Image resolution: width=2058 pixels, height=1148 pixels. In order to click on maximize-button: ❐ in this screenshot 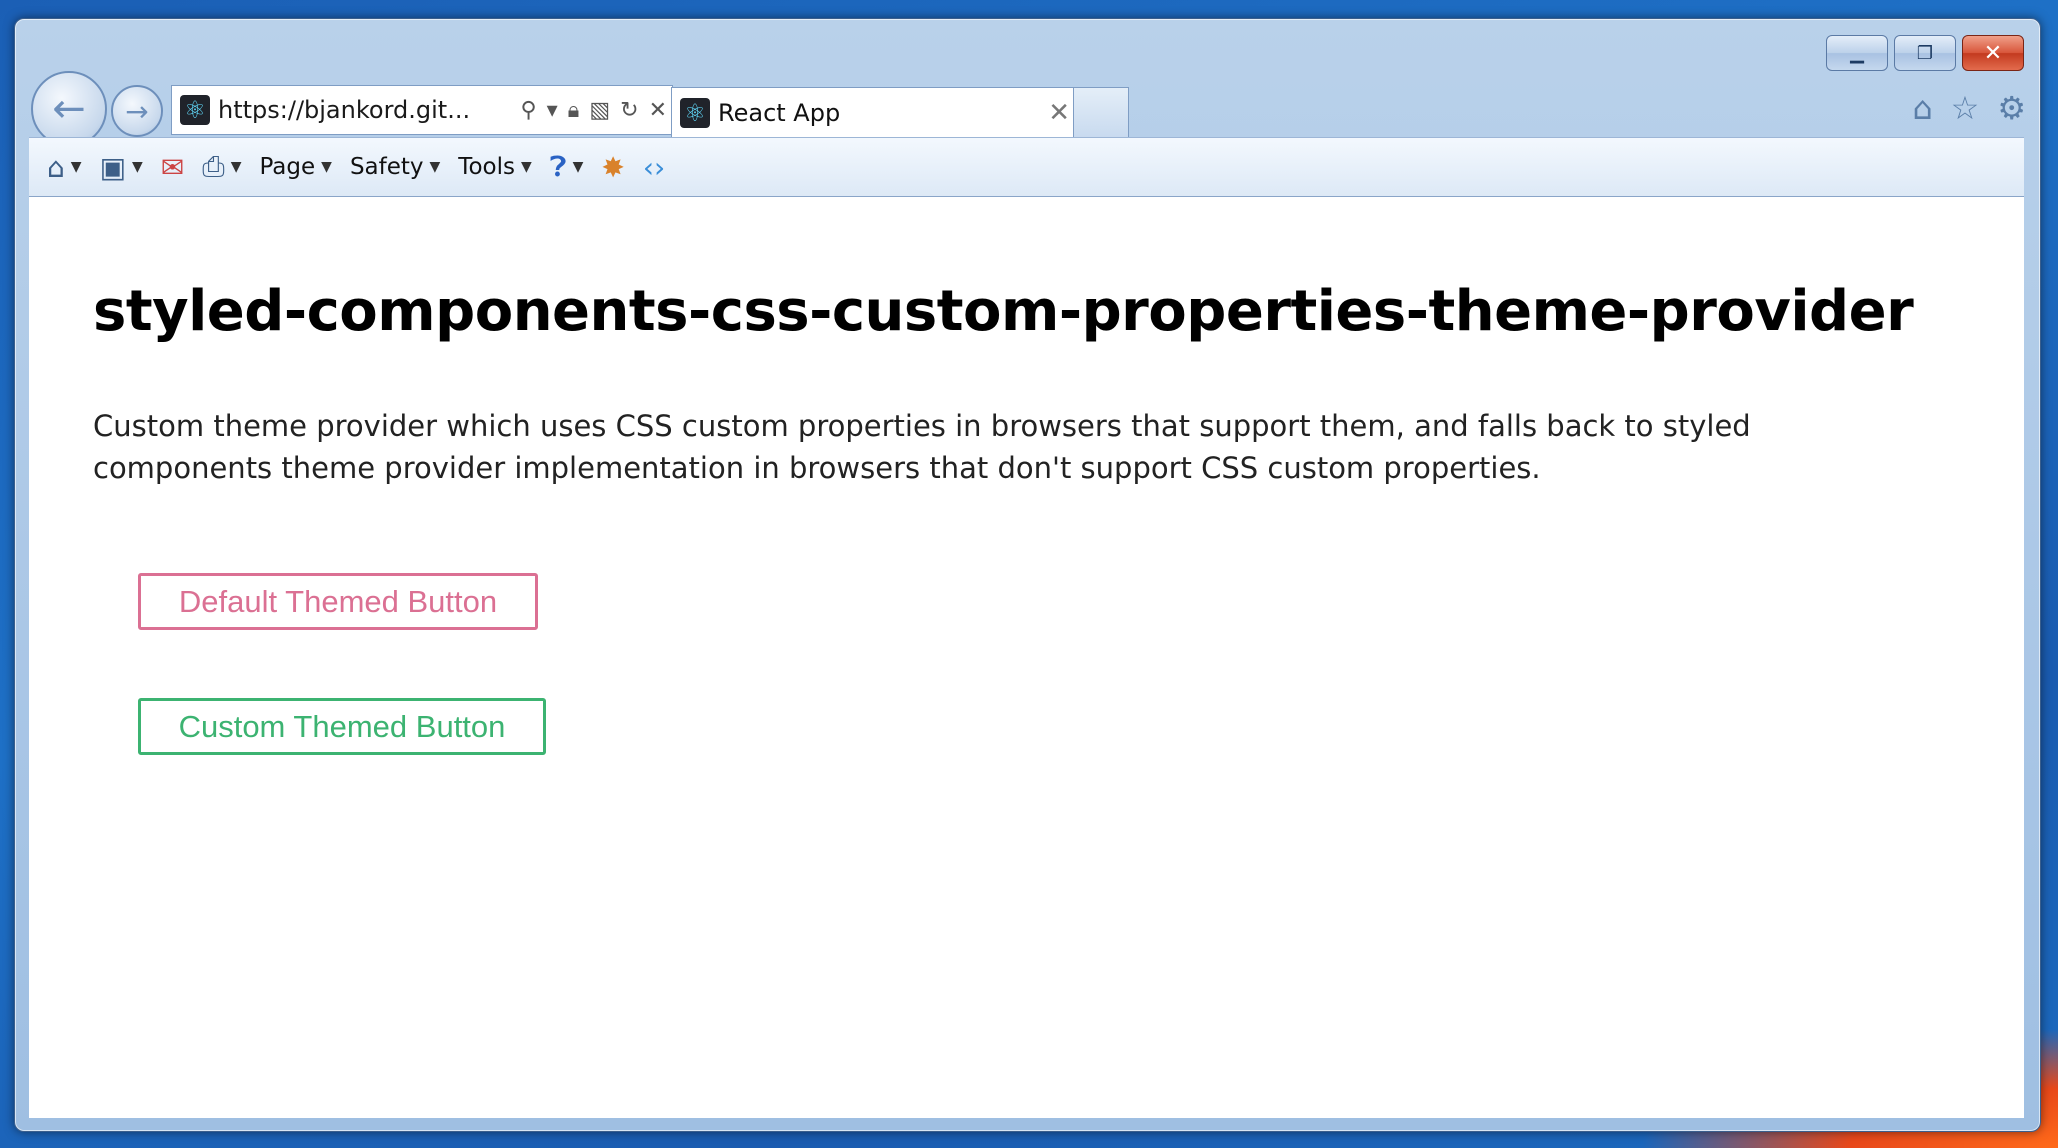, I will do `click(1925, 53)`.